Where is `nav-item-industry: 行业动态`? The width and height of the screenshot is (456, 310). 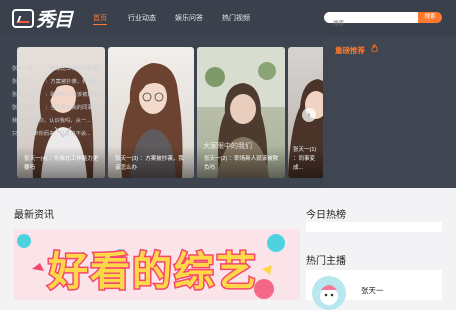 nav-item-industry: 行业动态 is located at coordinates (142, 18).